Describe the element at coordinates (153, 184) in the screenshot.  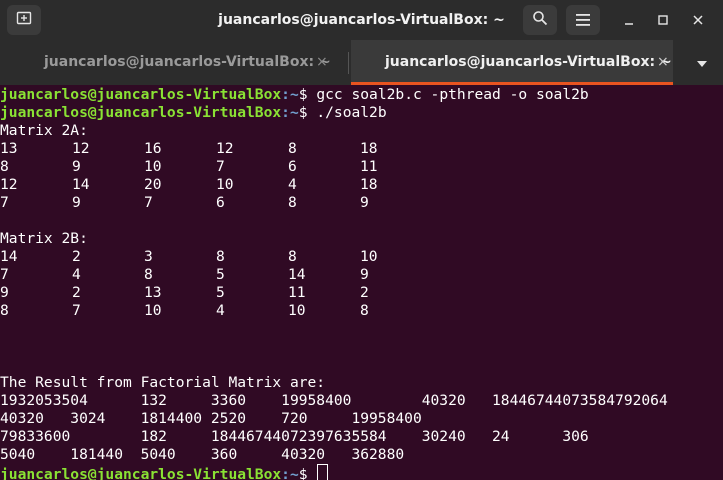
I see `matrix-cell: 20` at that location.